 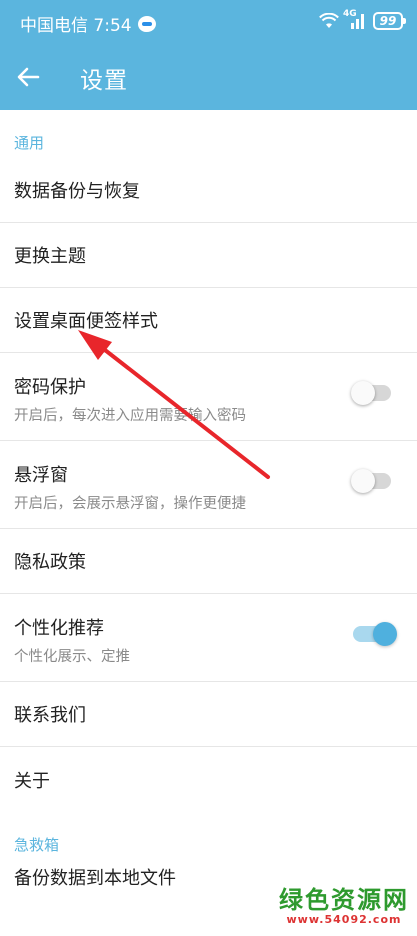 I want to click on cellular-signal-icon: 4G, so click(x=355, y=19).